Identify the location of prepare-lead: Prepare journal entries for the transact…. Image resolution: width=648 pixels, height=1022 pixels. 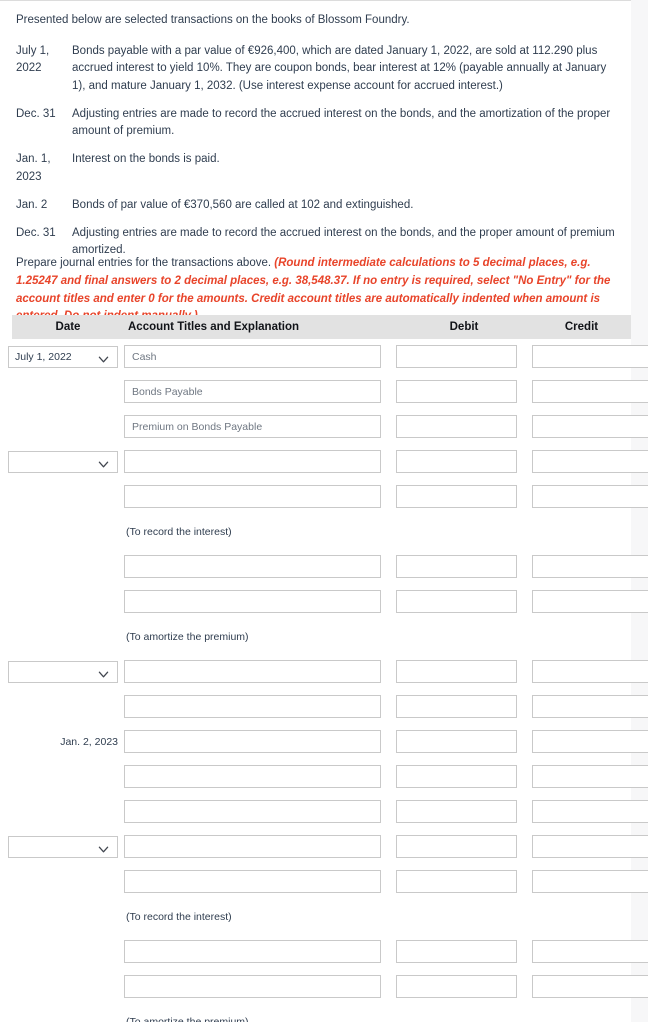
(145, 263).